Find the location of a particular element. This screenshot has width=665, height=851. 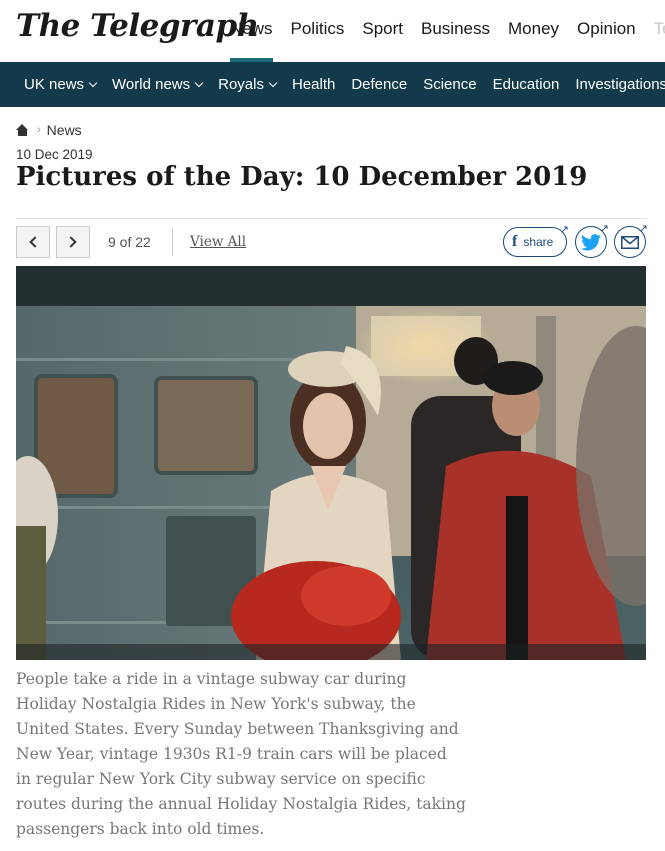

top-nav-overflow: Te is located at coordinates (659, 31).